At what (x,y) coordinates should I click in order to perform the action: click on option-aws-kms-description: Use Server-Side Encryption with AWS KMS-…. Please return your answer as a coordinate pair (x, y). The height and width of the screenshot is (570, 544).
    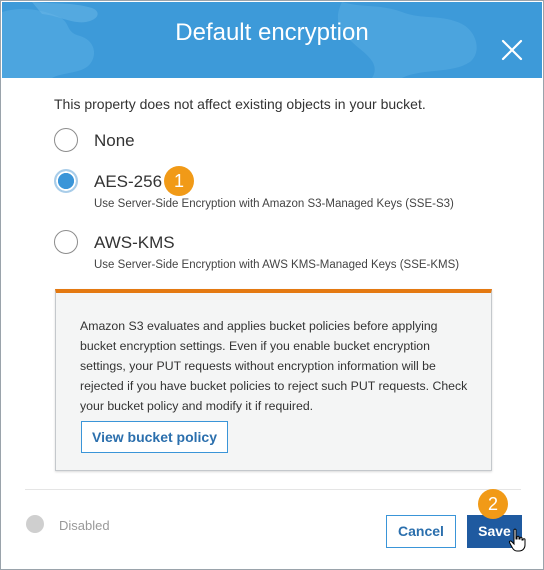
    Looking at the image, I should click on (277, 265).